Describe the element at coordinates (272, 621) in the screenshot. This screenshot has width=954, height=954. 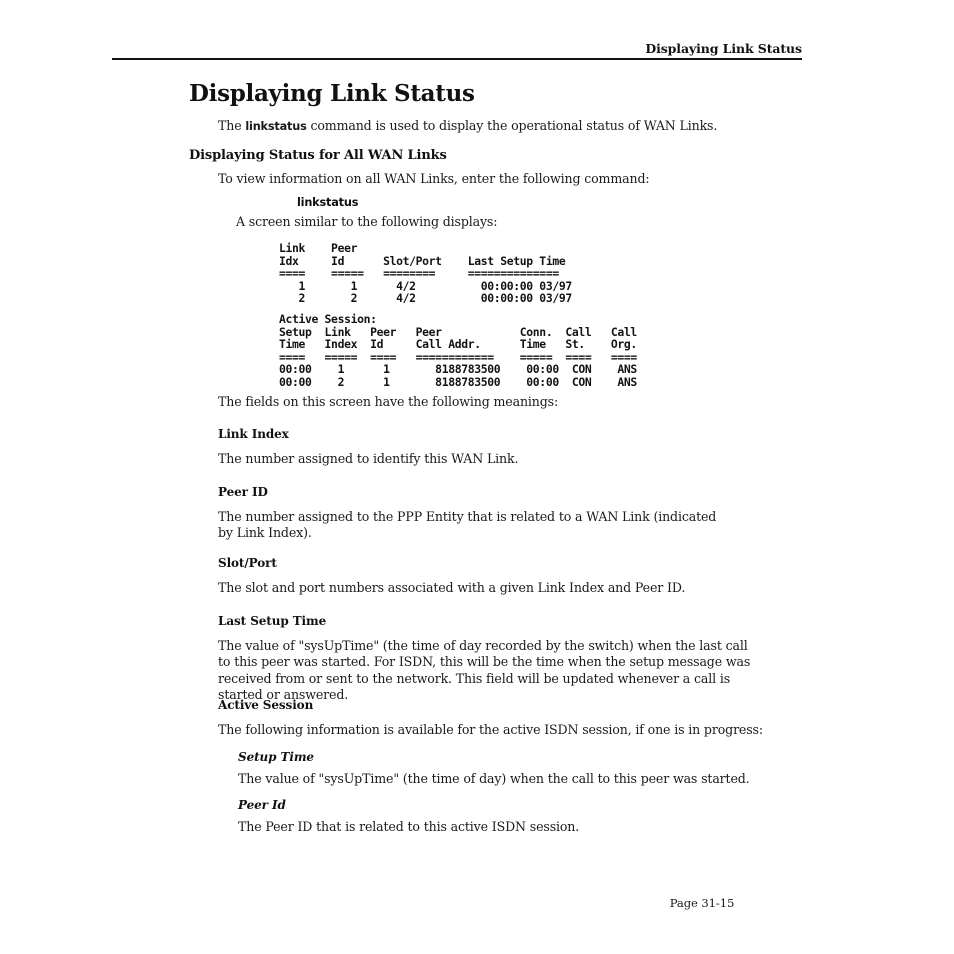
I see `definition-term-last-setup-time: Last Setup Time` at that location.